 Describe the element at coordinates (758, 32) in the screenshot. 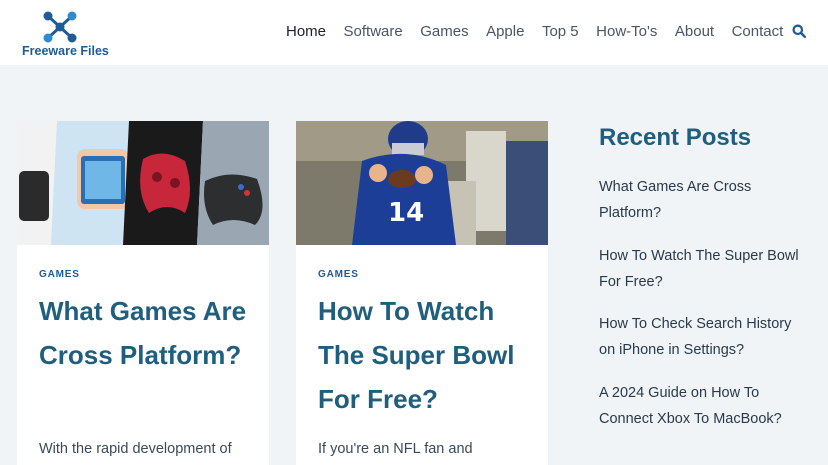

I see `nav-item-contact: Contact` at that location.